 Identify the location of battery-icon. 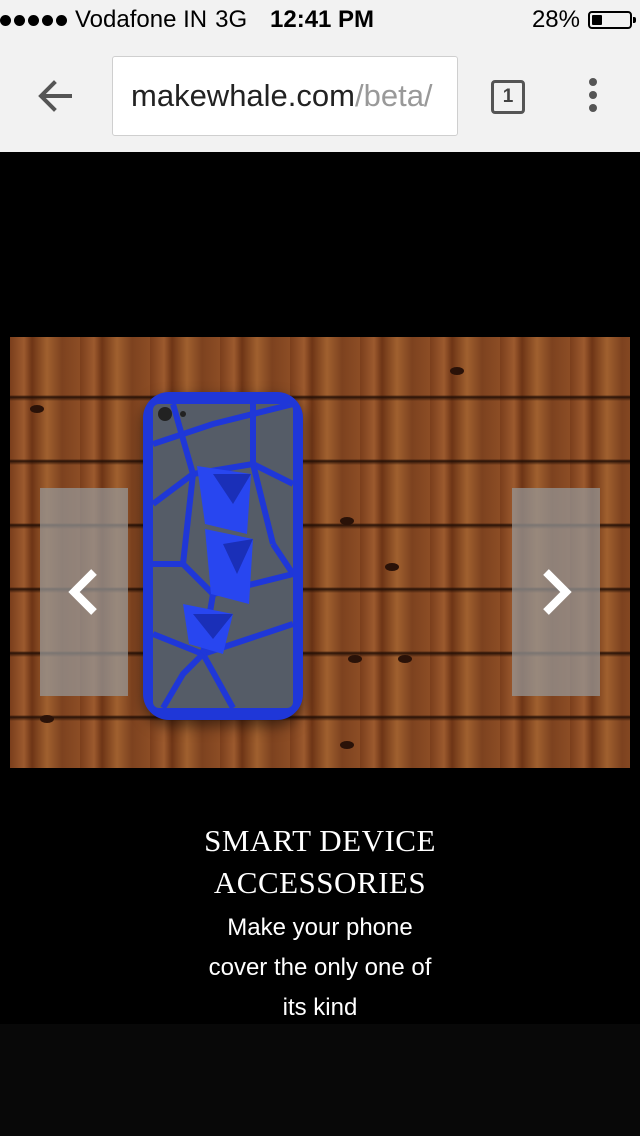
(612, 20).